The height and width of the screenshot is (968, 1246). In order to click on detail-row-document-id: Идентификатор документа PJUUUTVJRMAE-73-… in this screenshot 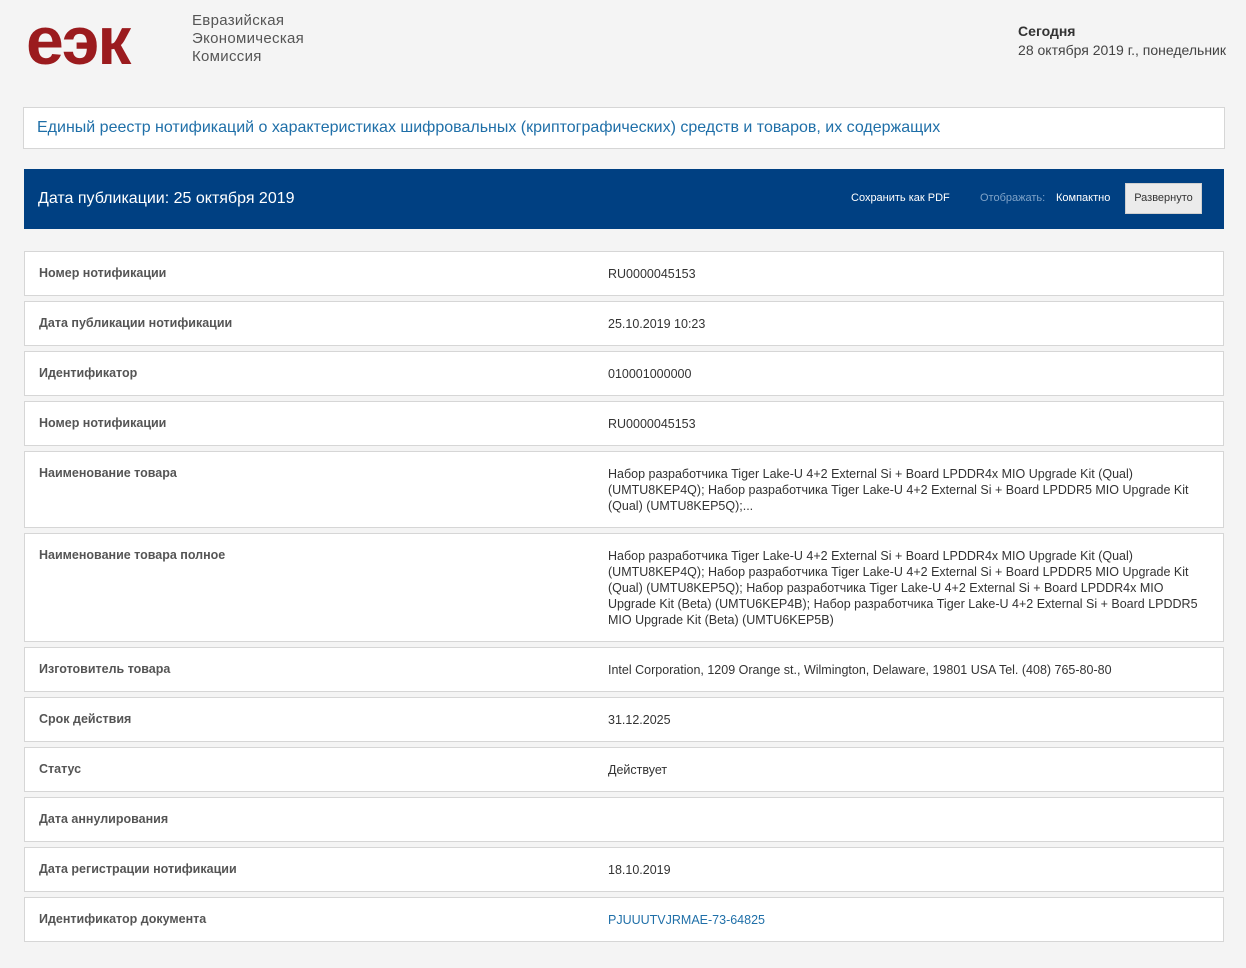, I will do `click(624, 919)`.